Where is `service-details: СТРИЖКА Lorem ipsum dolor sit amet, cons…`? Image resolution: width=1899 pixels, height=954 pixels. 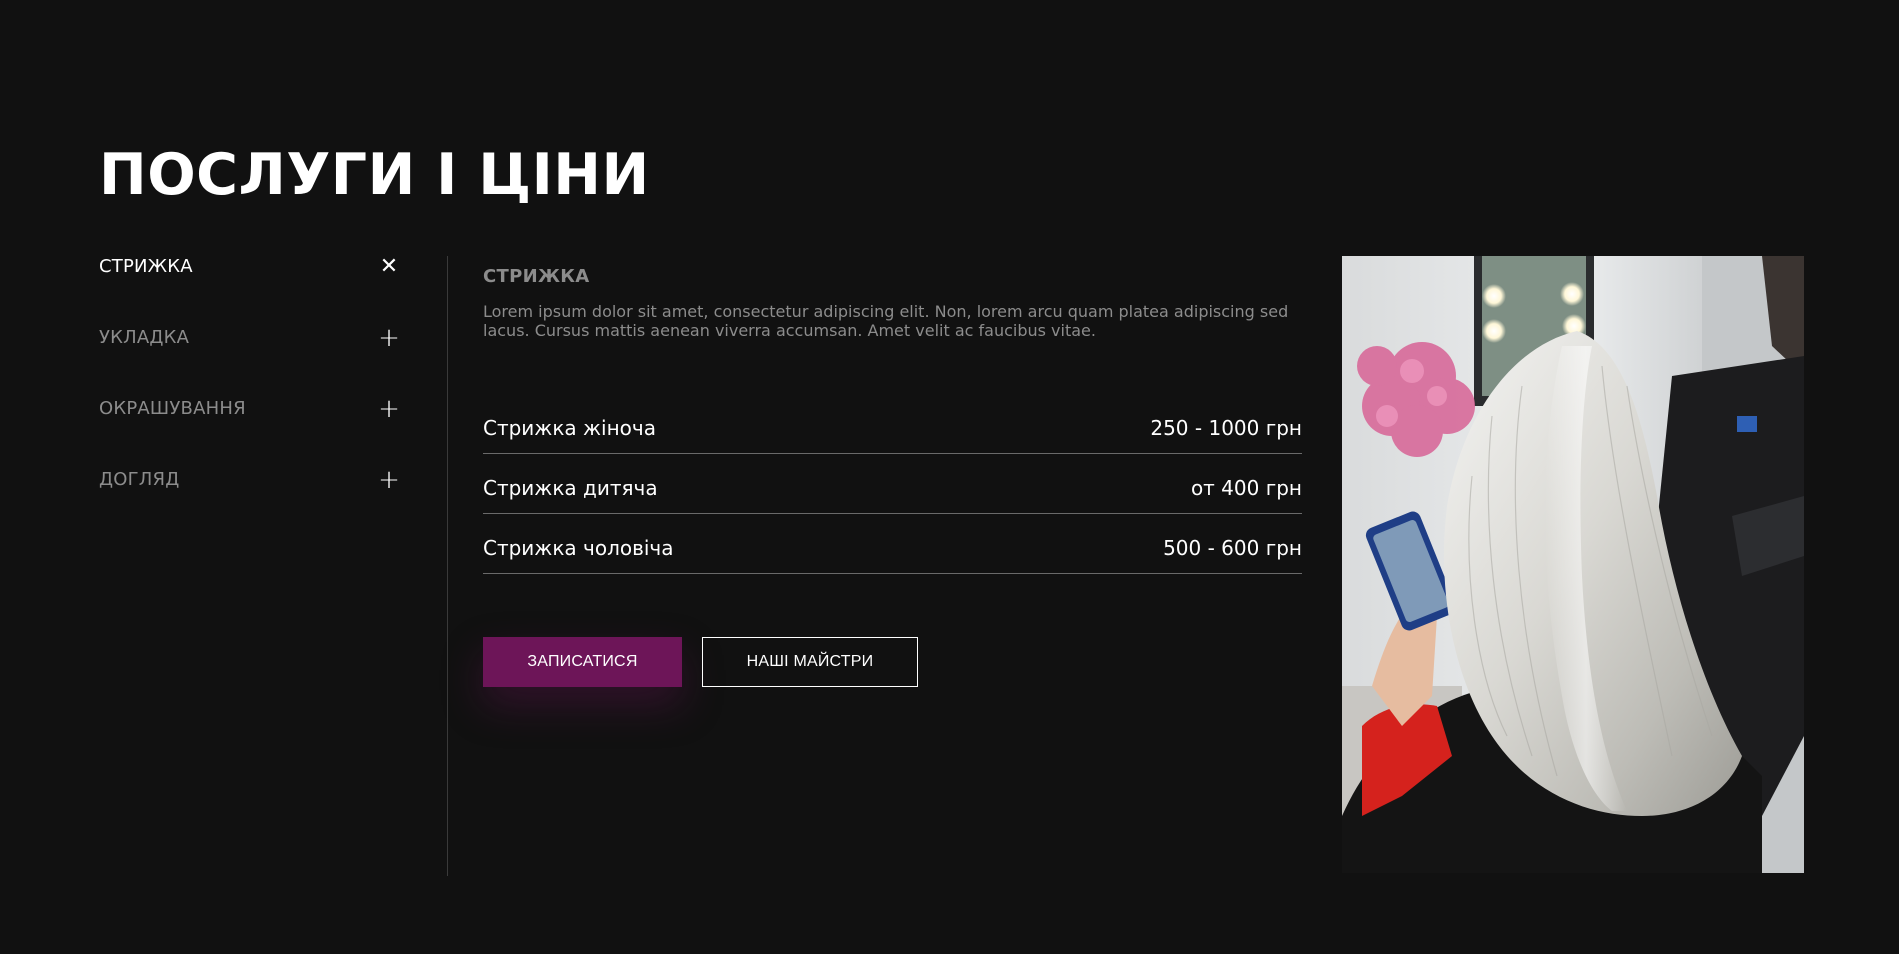 service-details: СТРИЖКА Lorem ipsum dolor sit amet, cons… is located at coordinates (892, 420).